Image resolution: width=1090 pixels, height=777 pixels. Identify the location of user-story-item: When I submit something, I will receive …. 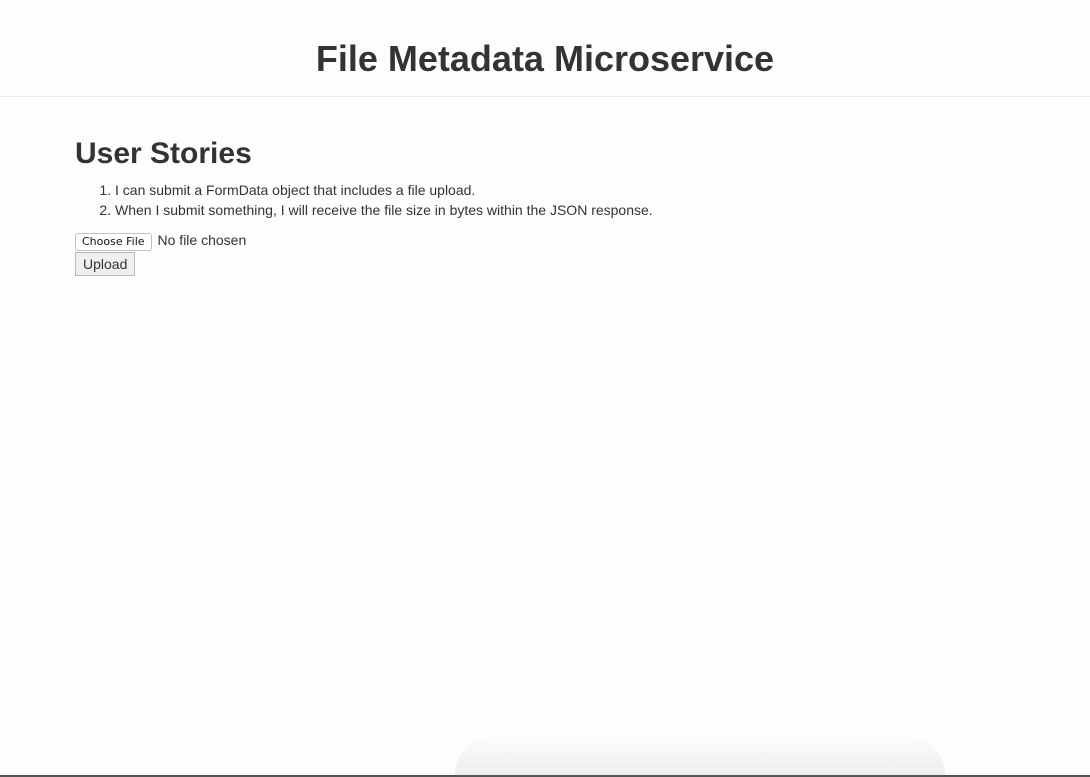
(565, 210).